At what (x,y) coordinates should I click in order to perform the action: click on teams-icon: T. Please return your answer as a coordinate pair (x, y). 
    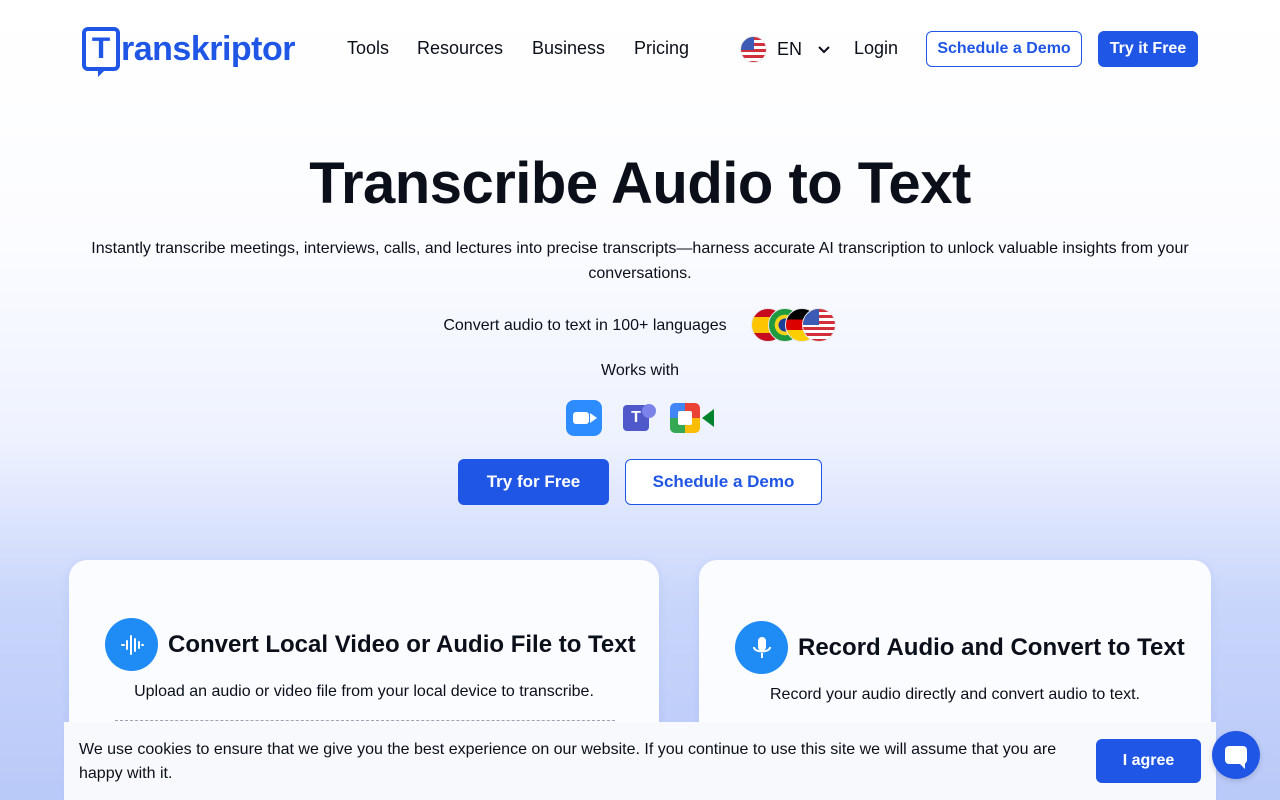
    Looking at the image, I should click on (637, 418).